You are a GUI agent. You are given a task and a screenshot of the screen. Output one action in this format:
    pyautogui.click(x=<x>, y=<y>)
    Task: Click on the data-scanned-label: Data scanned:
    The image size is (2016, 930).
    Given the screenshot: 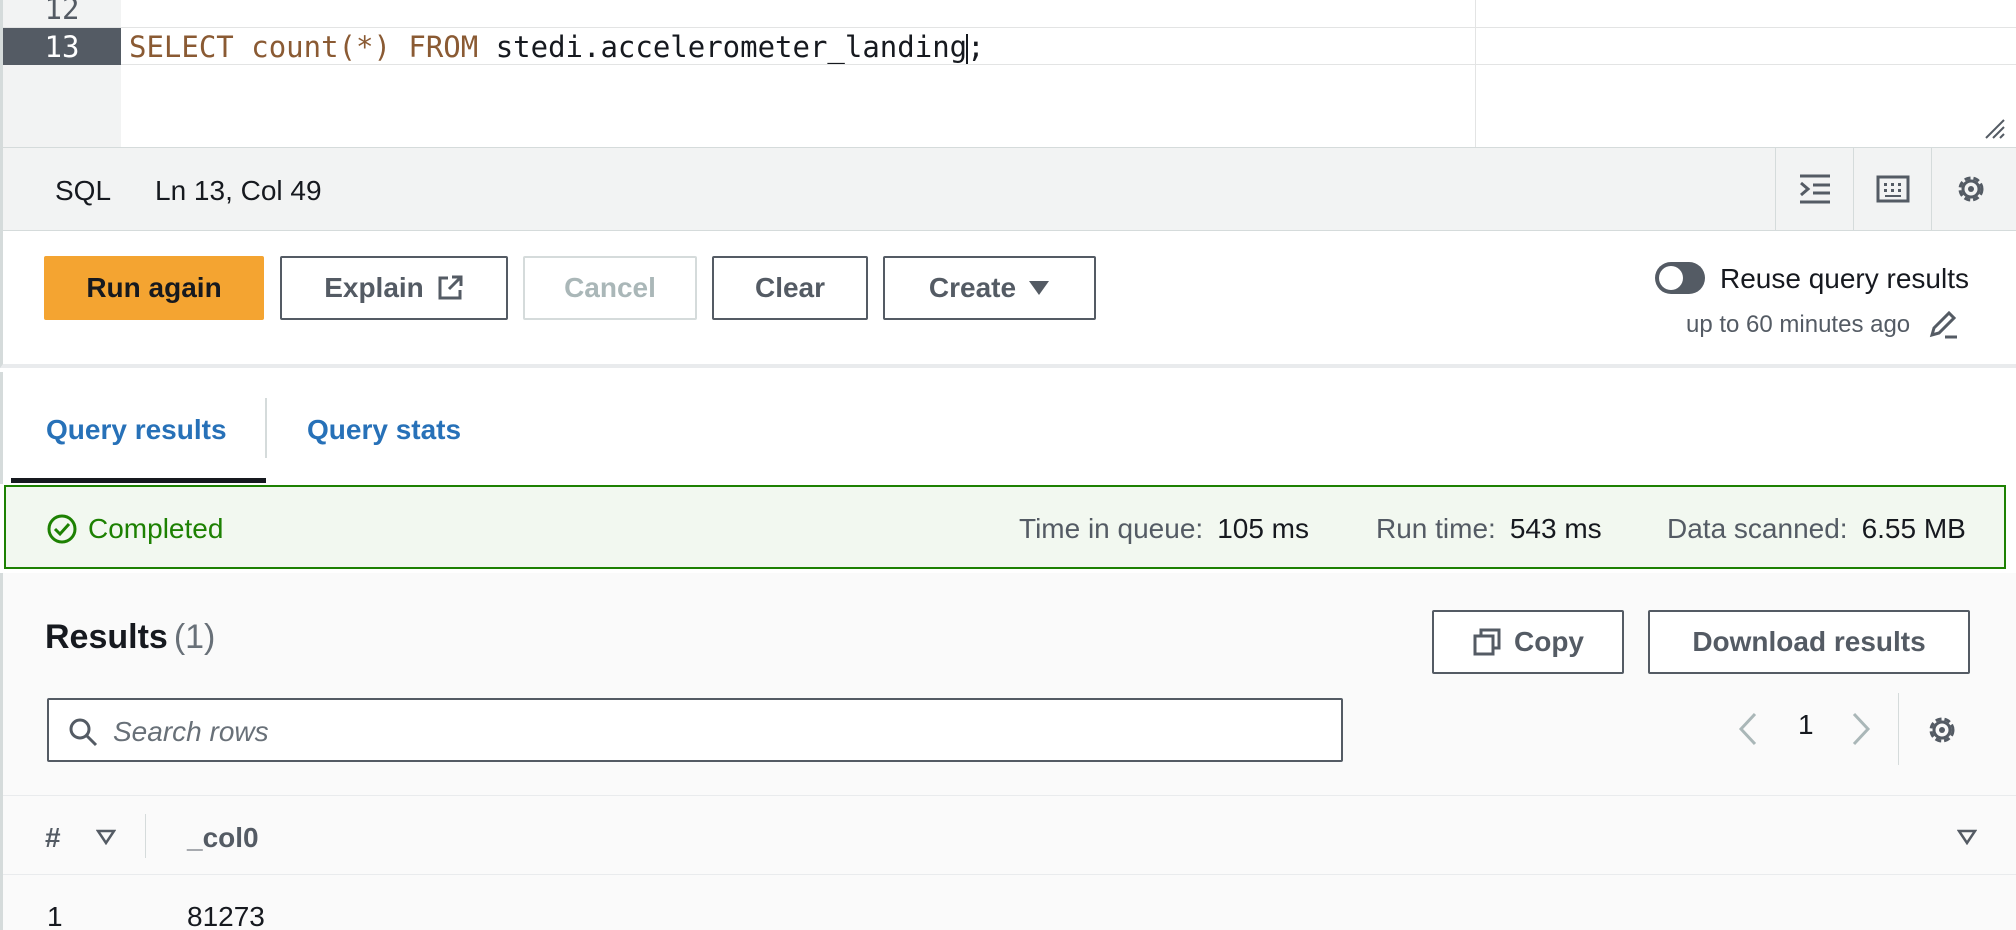 What is the action you would take?
    pyautogui.click(x=1757, y=528)
    